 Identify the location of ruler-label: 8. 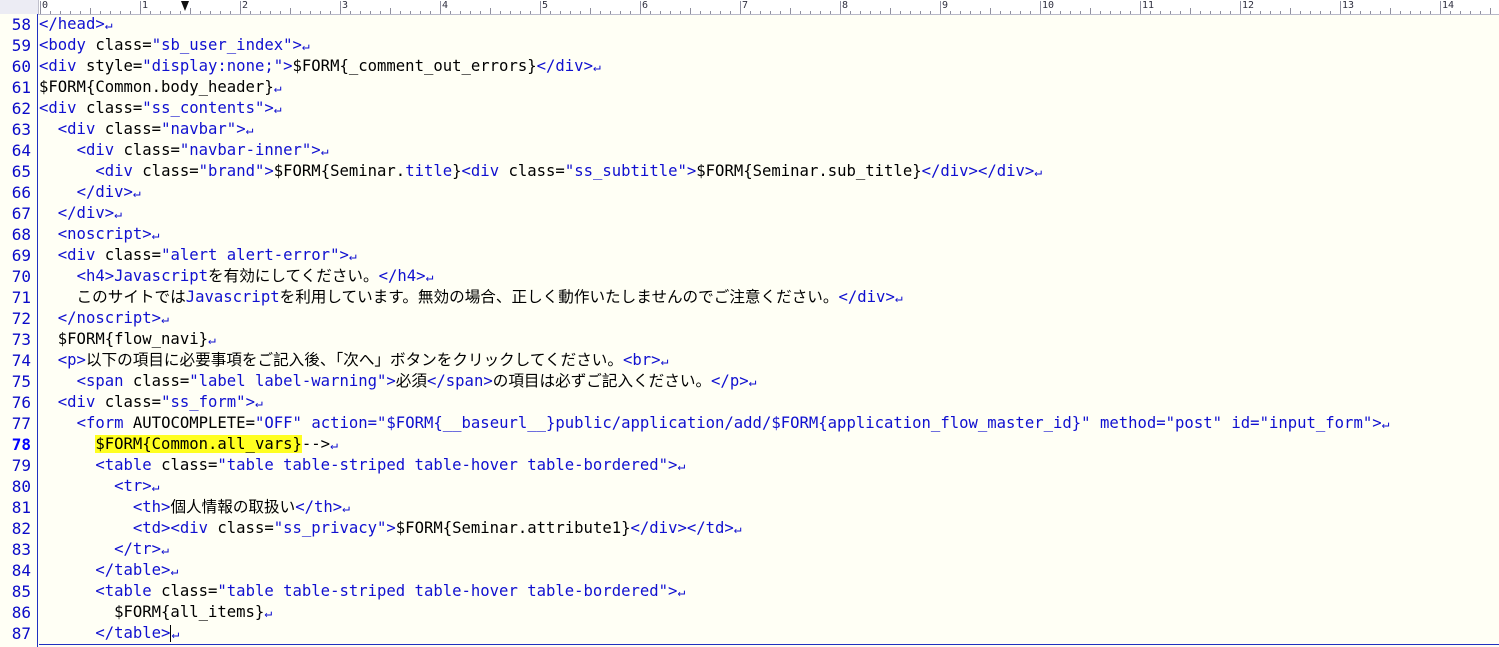
(845, 5).